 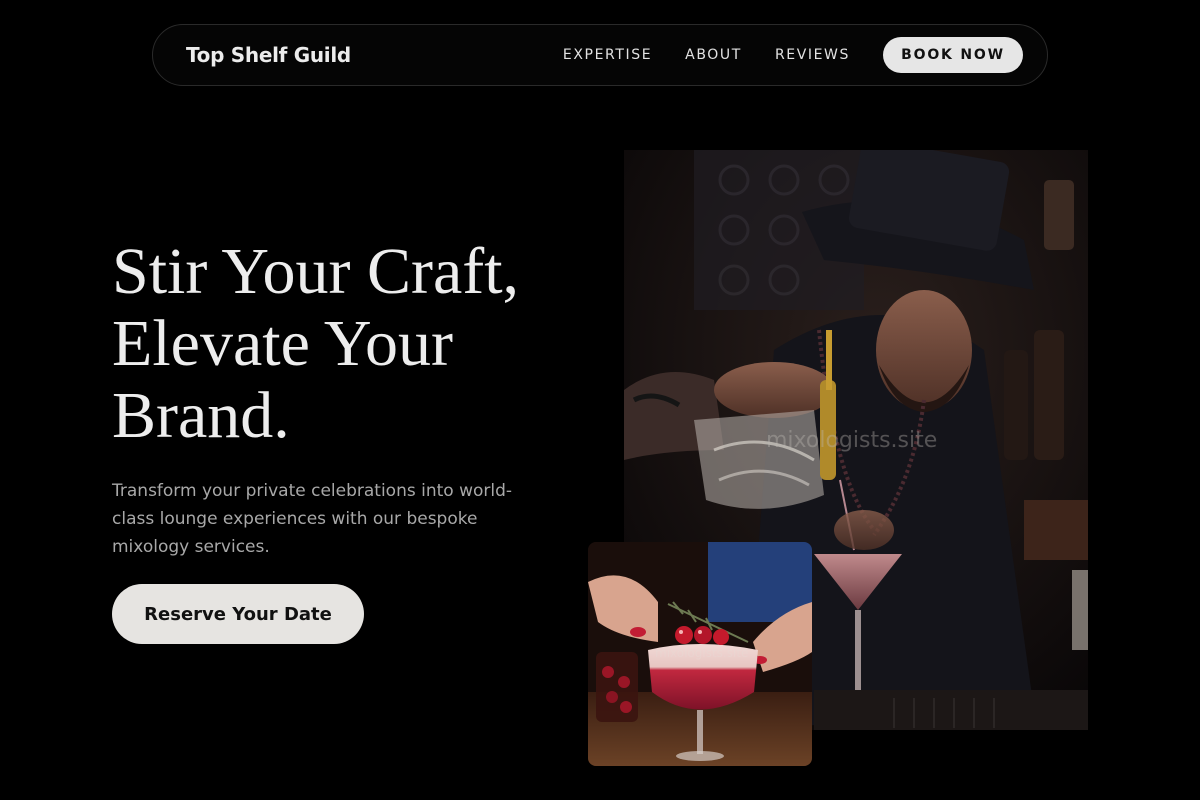 What do you see at coordinates (812, 55) in the screenshot?
I see `nav-link-reviews: REVIEWS` at bounding box center [812, 55].